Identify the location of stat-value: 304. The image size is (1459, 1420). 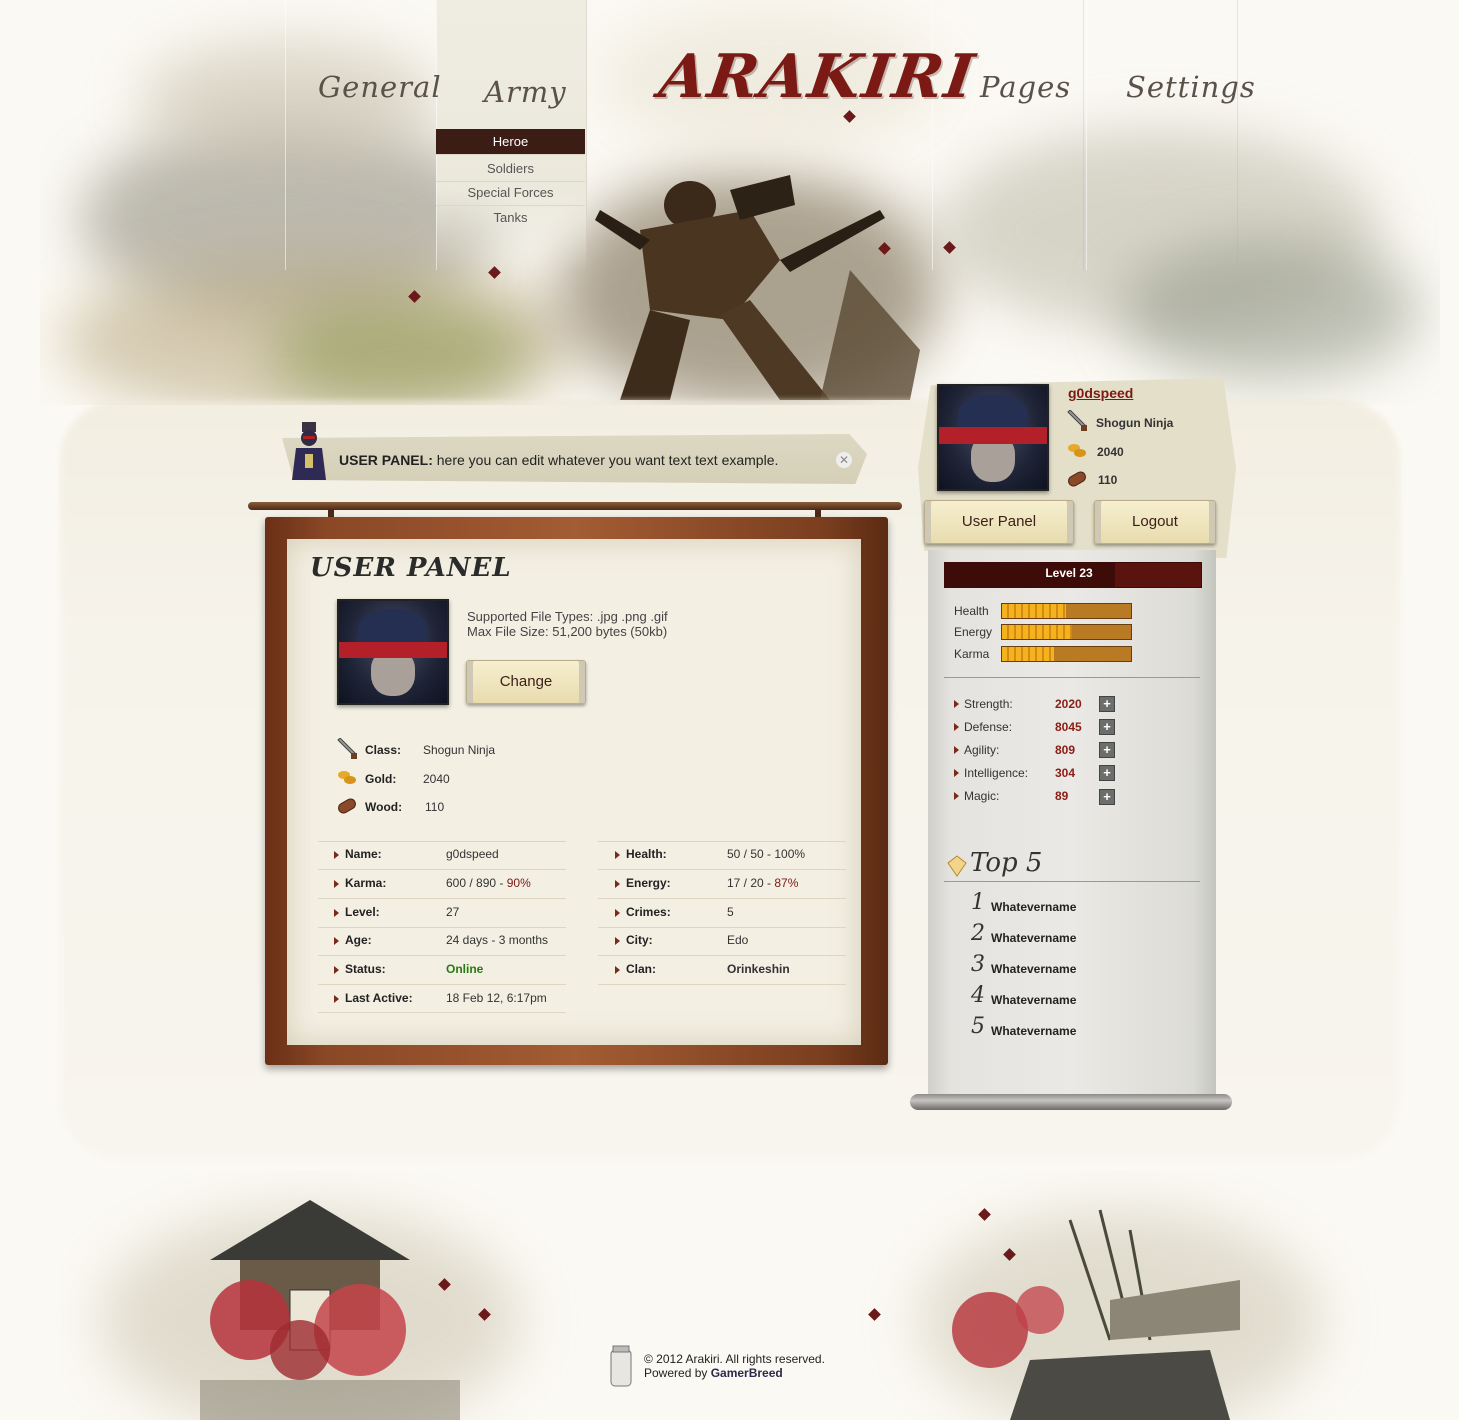
(1065, 773).